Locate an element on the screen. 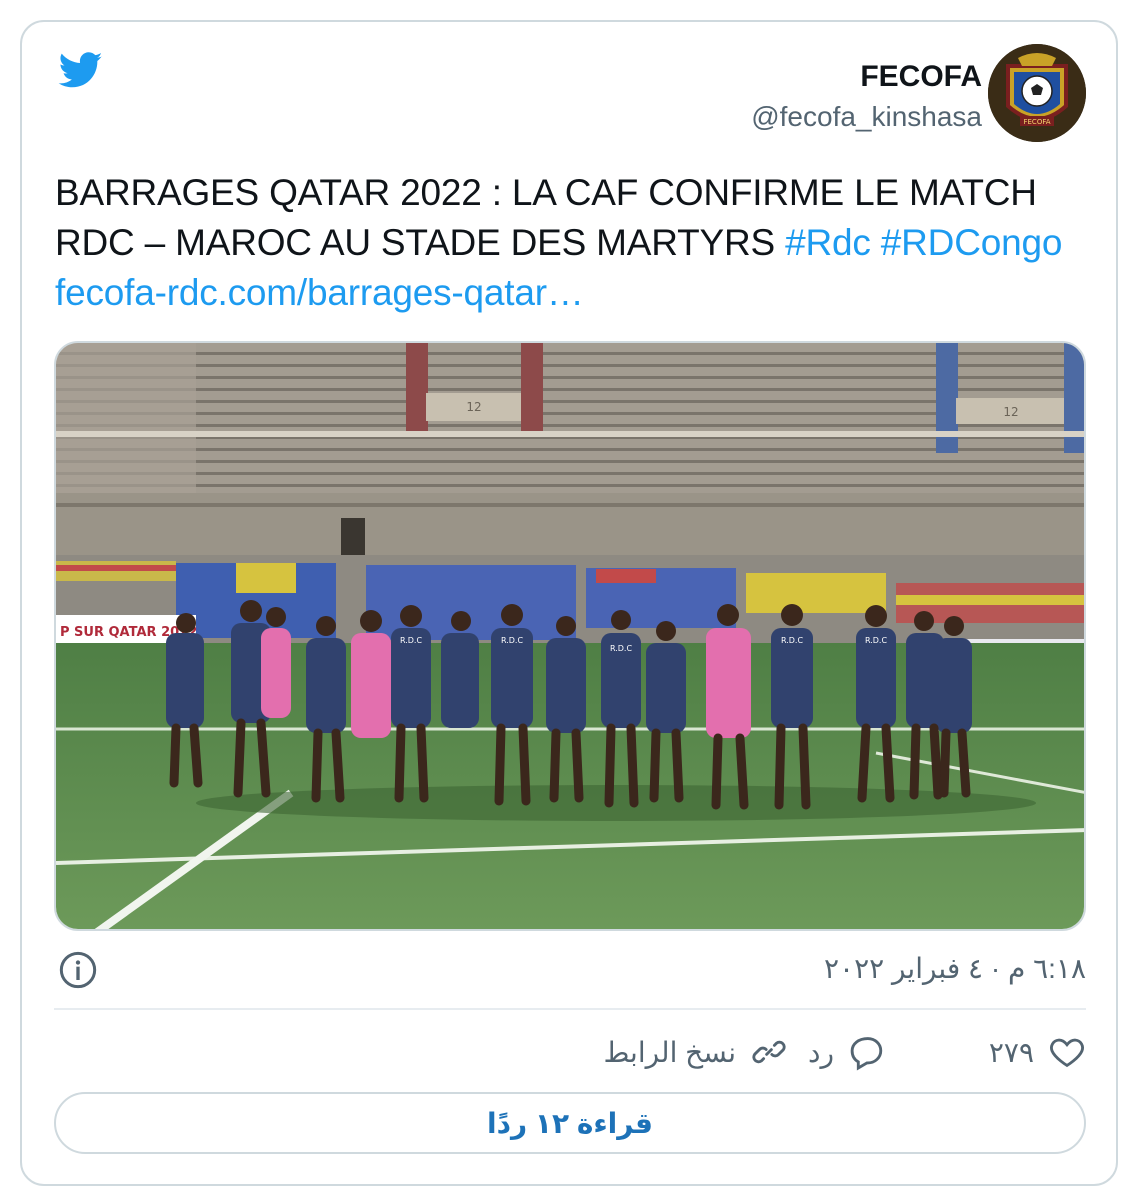 The width and height of the screenshot is (1144, 1202). svg-text: FECOFA is located at coordinates (1036, 122).